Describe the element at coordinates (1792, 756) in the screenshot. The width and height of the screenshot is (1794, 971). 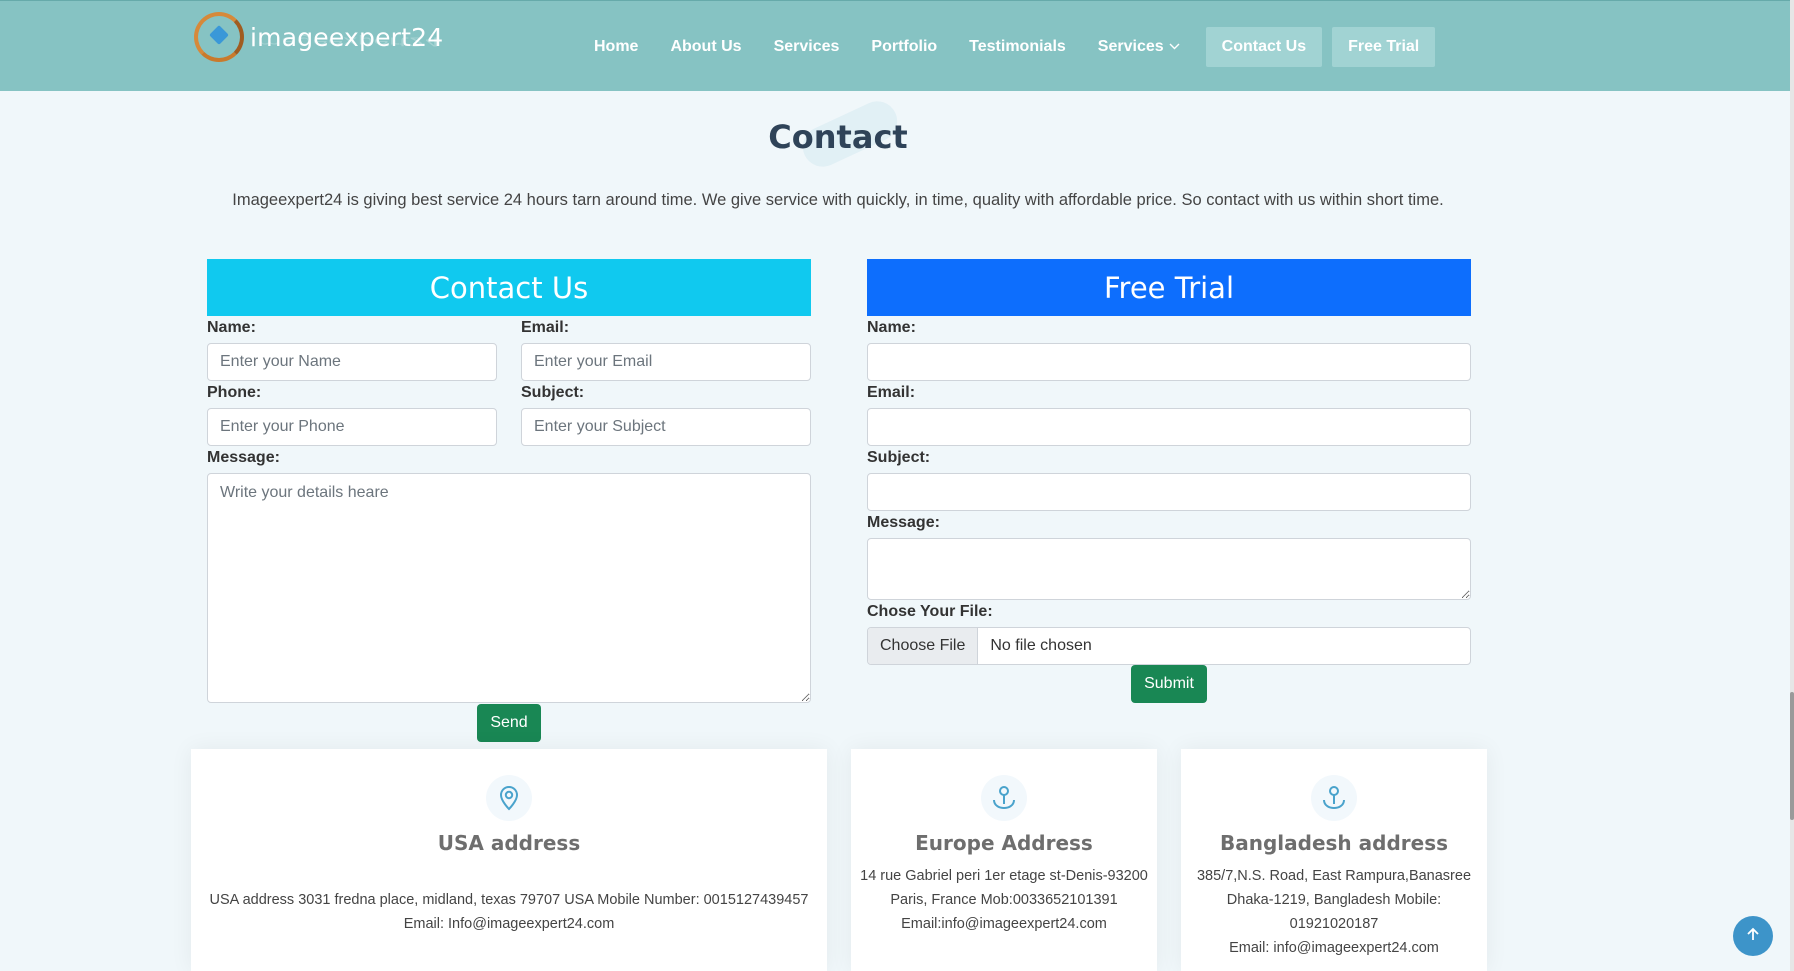
I see `page-scrollbar-thumb` at that location.